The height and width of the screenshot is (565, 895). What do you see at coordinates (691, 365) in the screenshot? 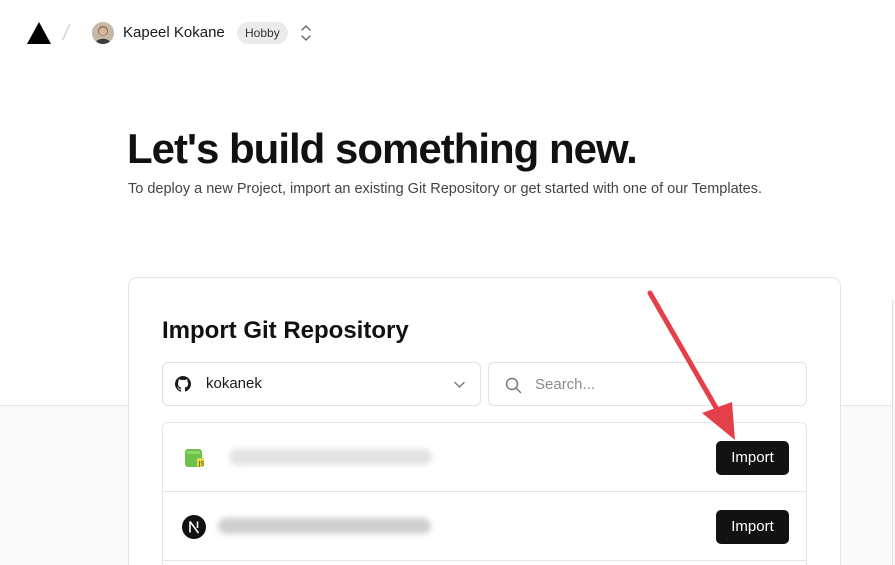
I see `annotation-arrow-icon` at bounding box center [691, 365].